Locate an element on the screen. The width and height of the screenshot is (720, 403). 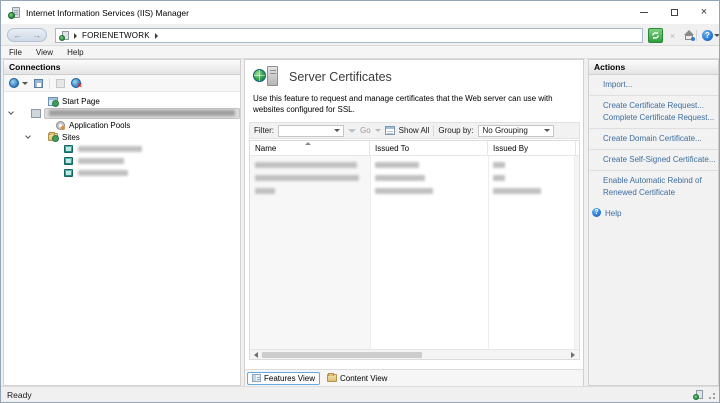
sites-folder-icon is located at coordinates (53, 137).